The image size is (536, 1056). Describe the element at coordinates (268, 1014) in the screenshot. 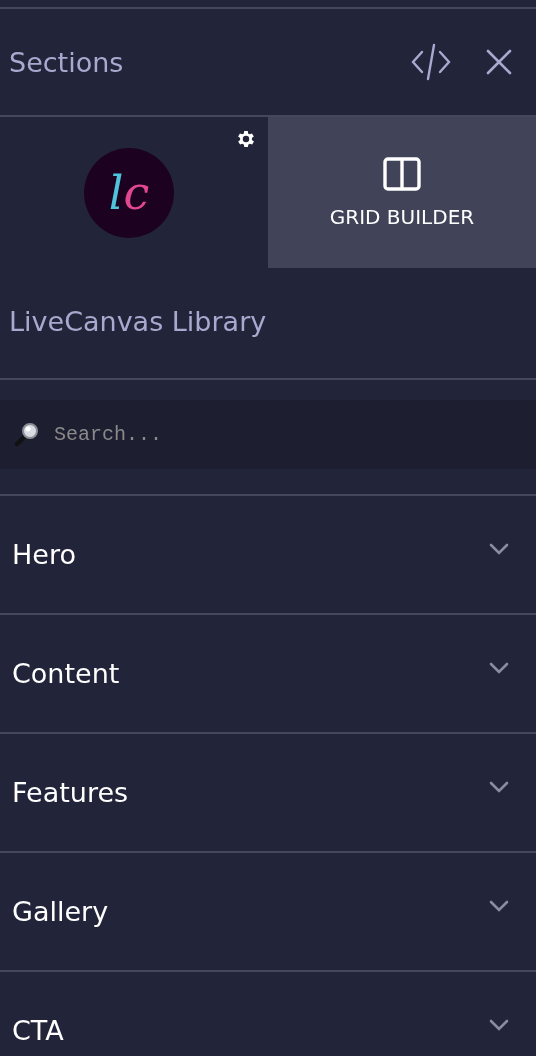

I see `section-header: CTA` at that location.